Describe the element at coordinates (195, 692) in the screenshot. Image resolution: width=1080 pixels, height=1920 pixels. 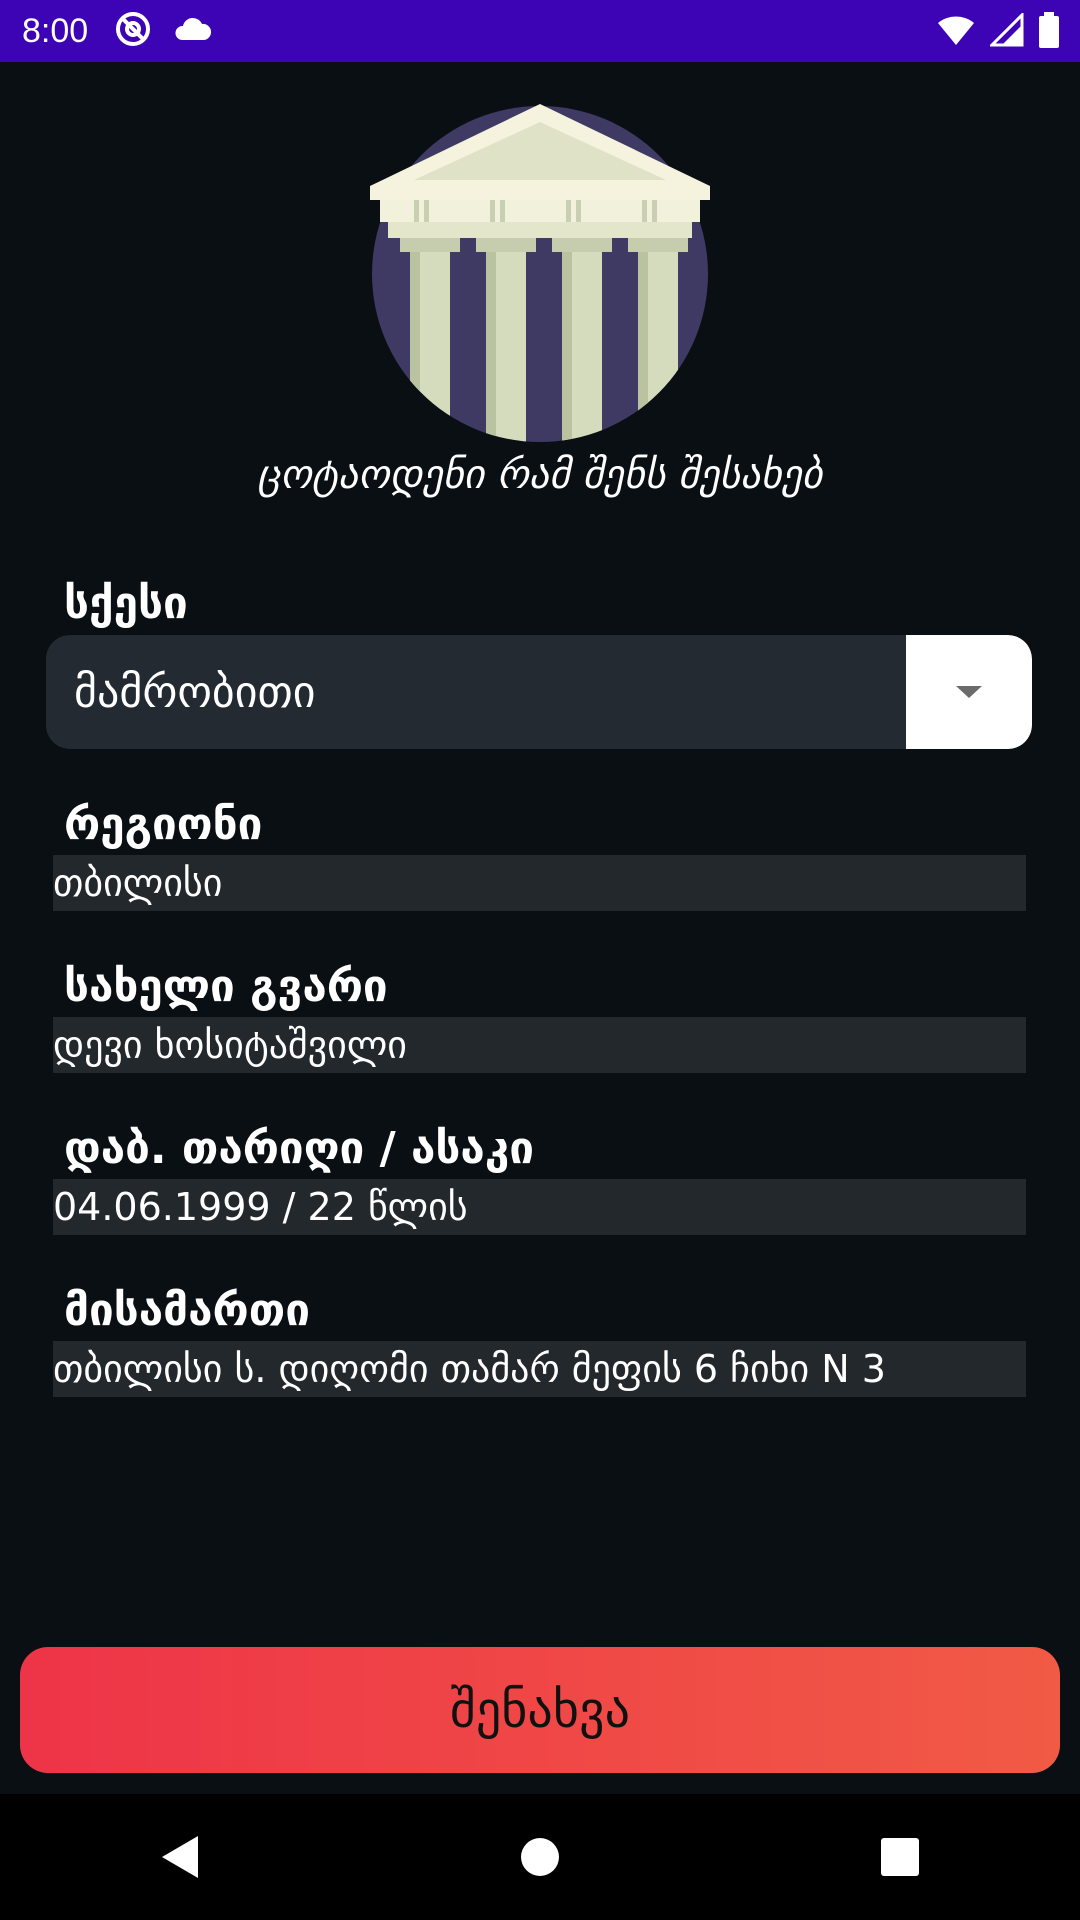
I see `gender-selected-value: მამრობითი` at that location.